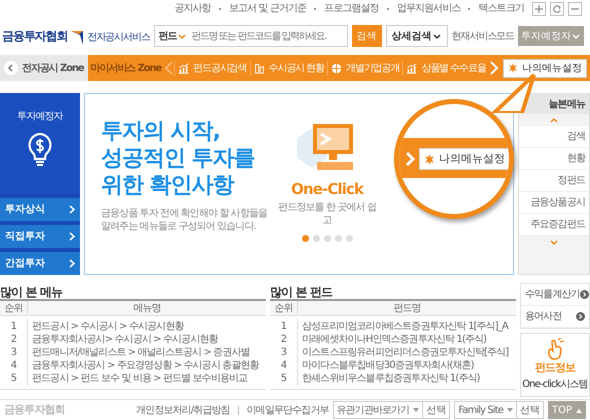  What do you see at coordinates (554, 225) in the screenshot?
I see `recent-menu-item: 주요증감펀드` at bounding box center [554, 225].